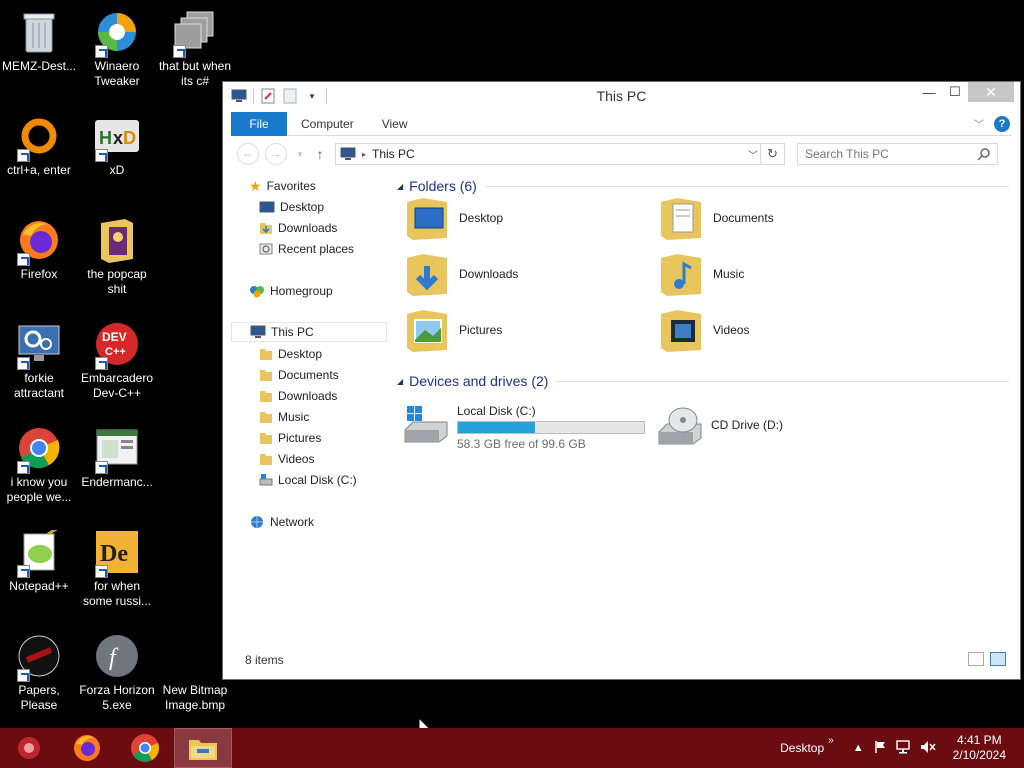  Describe the element at coordinates (87, 748) in the screenshot. I see `taskbar-firefox` at that location.